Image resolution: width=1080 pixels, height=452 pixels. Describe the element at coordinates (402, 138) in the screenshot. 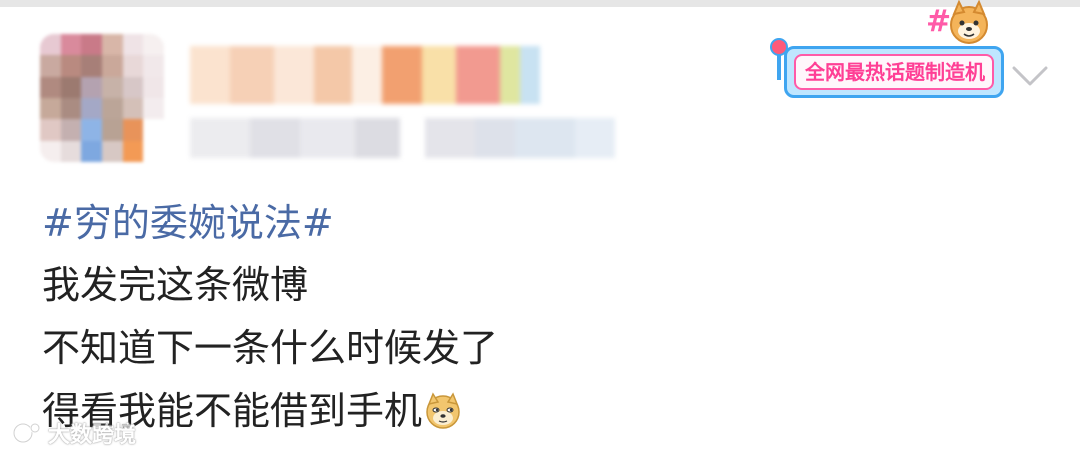

I see `post-meta-blurred` at that location.